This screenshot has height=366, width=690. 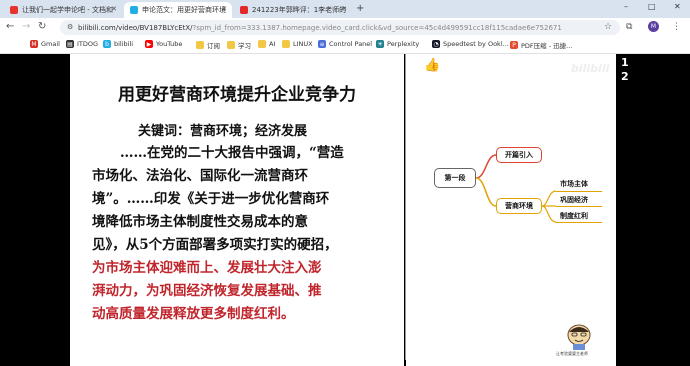 What do you see at coordinates (574, 184) in the screenshot?
I see `mindmap-leaf: 市场主体` at bounding box center [574, 184].